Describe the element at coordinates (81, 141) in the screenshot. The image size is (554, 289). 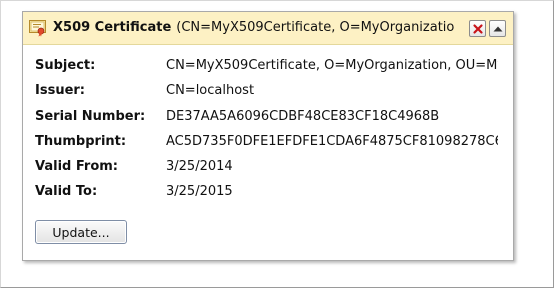
I see `thumbprint-label: Thumbprint:` at that location.